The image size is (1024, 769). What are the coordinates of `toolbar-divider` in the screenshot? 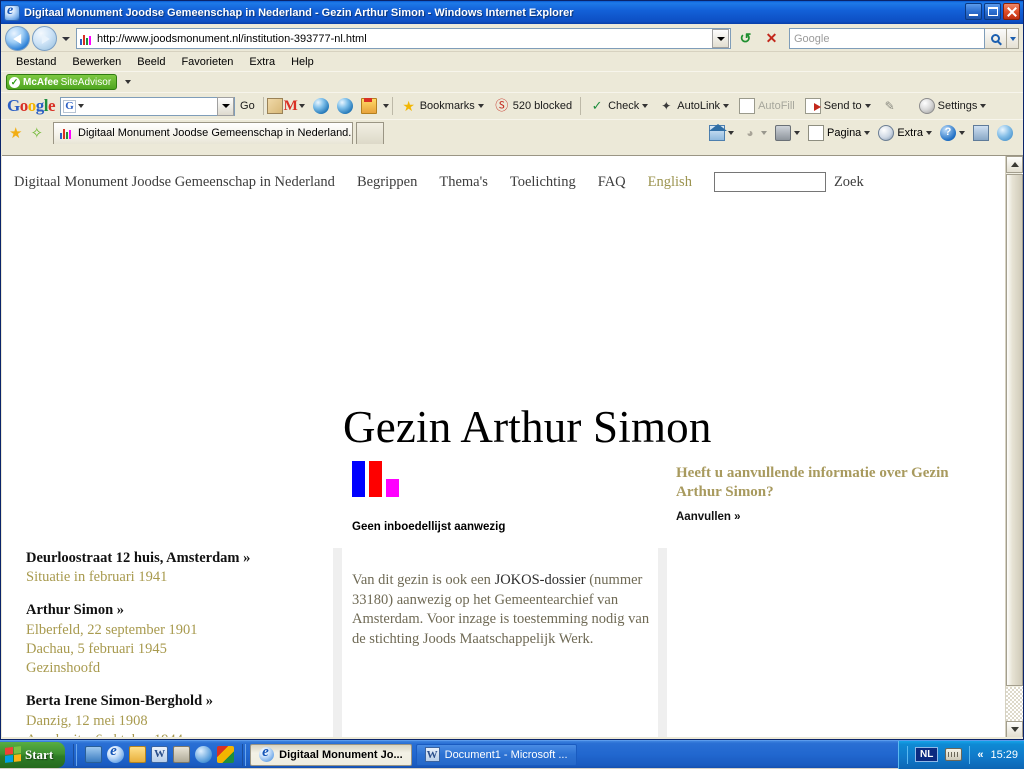 It's located at (263, 106).